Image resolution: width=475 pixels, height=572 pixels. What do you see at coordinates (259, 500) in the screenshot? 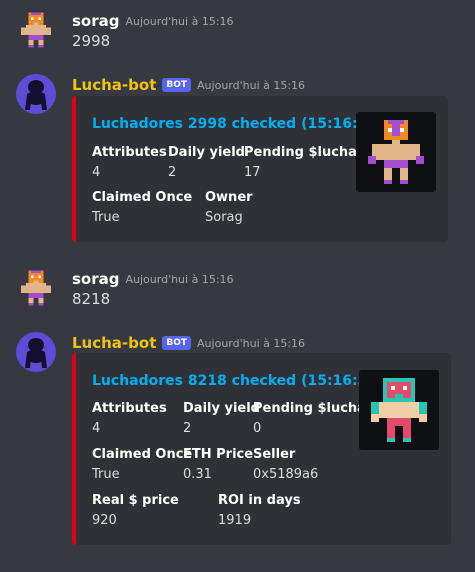
I see `field-name: ROI in days` at bounding box center [259, 500].